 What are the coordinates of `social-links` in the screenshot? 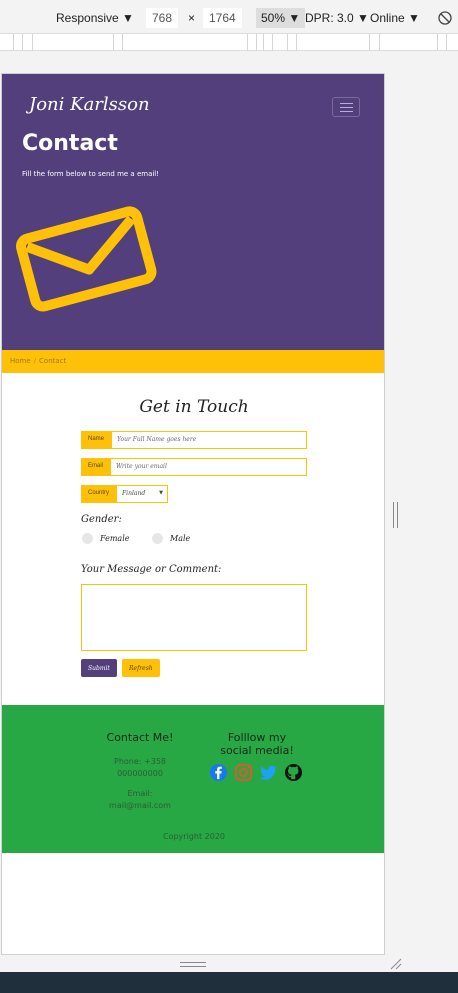 It's located at (256, 772).